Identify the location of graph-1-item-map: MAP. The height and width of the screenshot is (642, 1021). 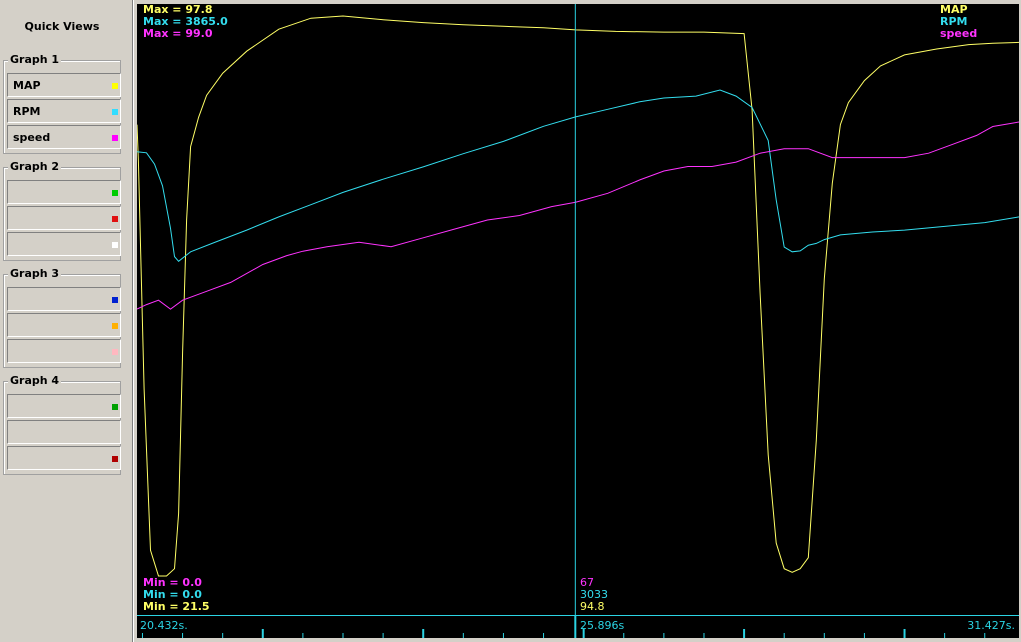
(64, 85).